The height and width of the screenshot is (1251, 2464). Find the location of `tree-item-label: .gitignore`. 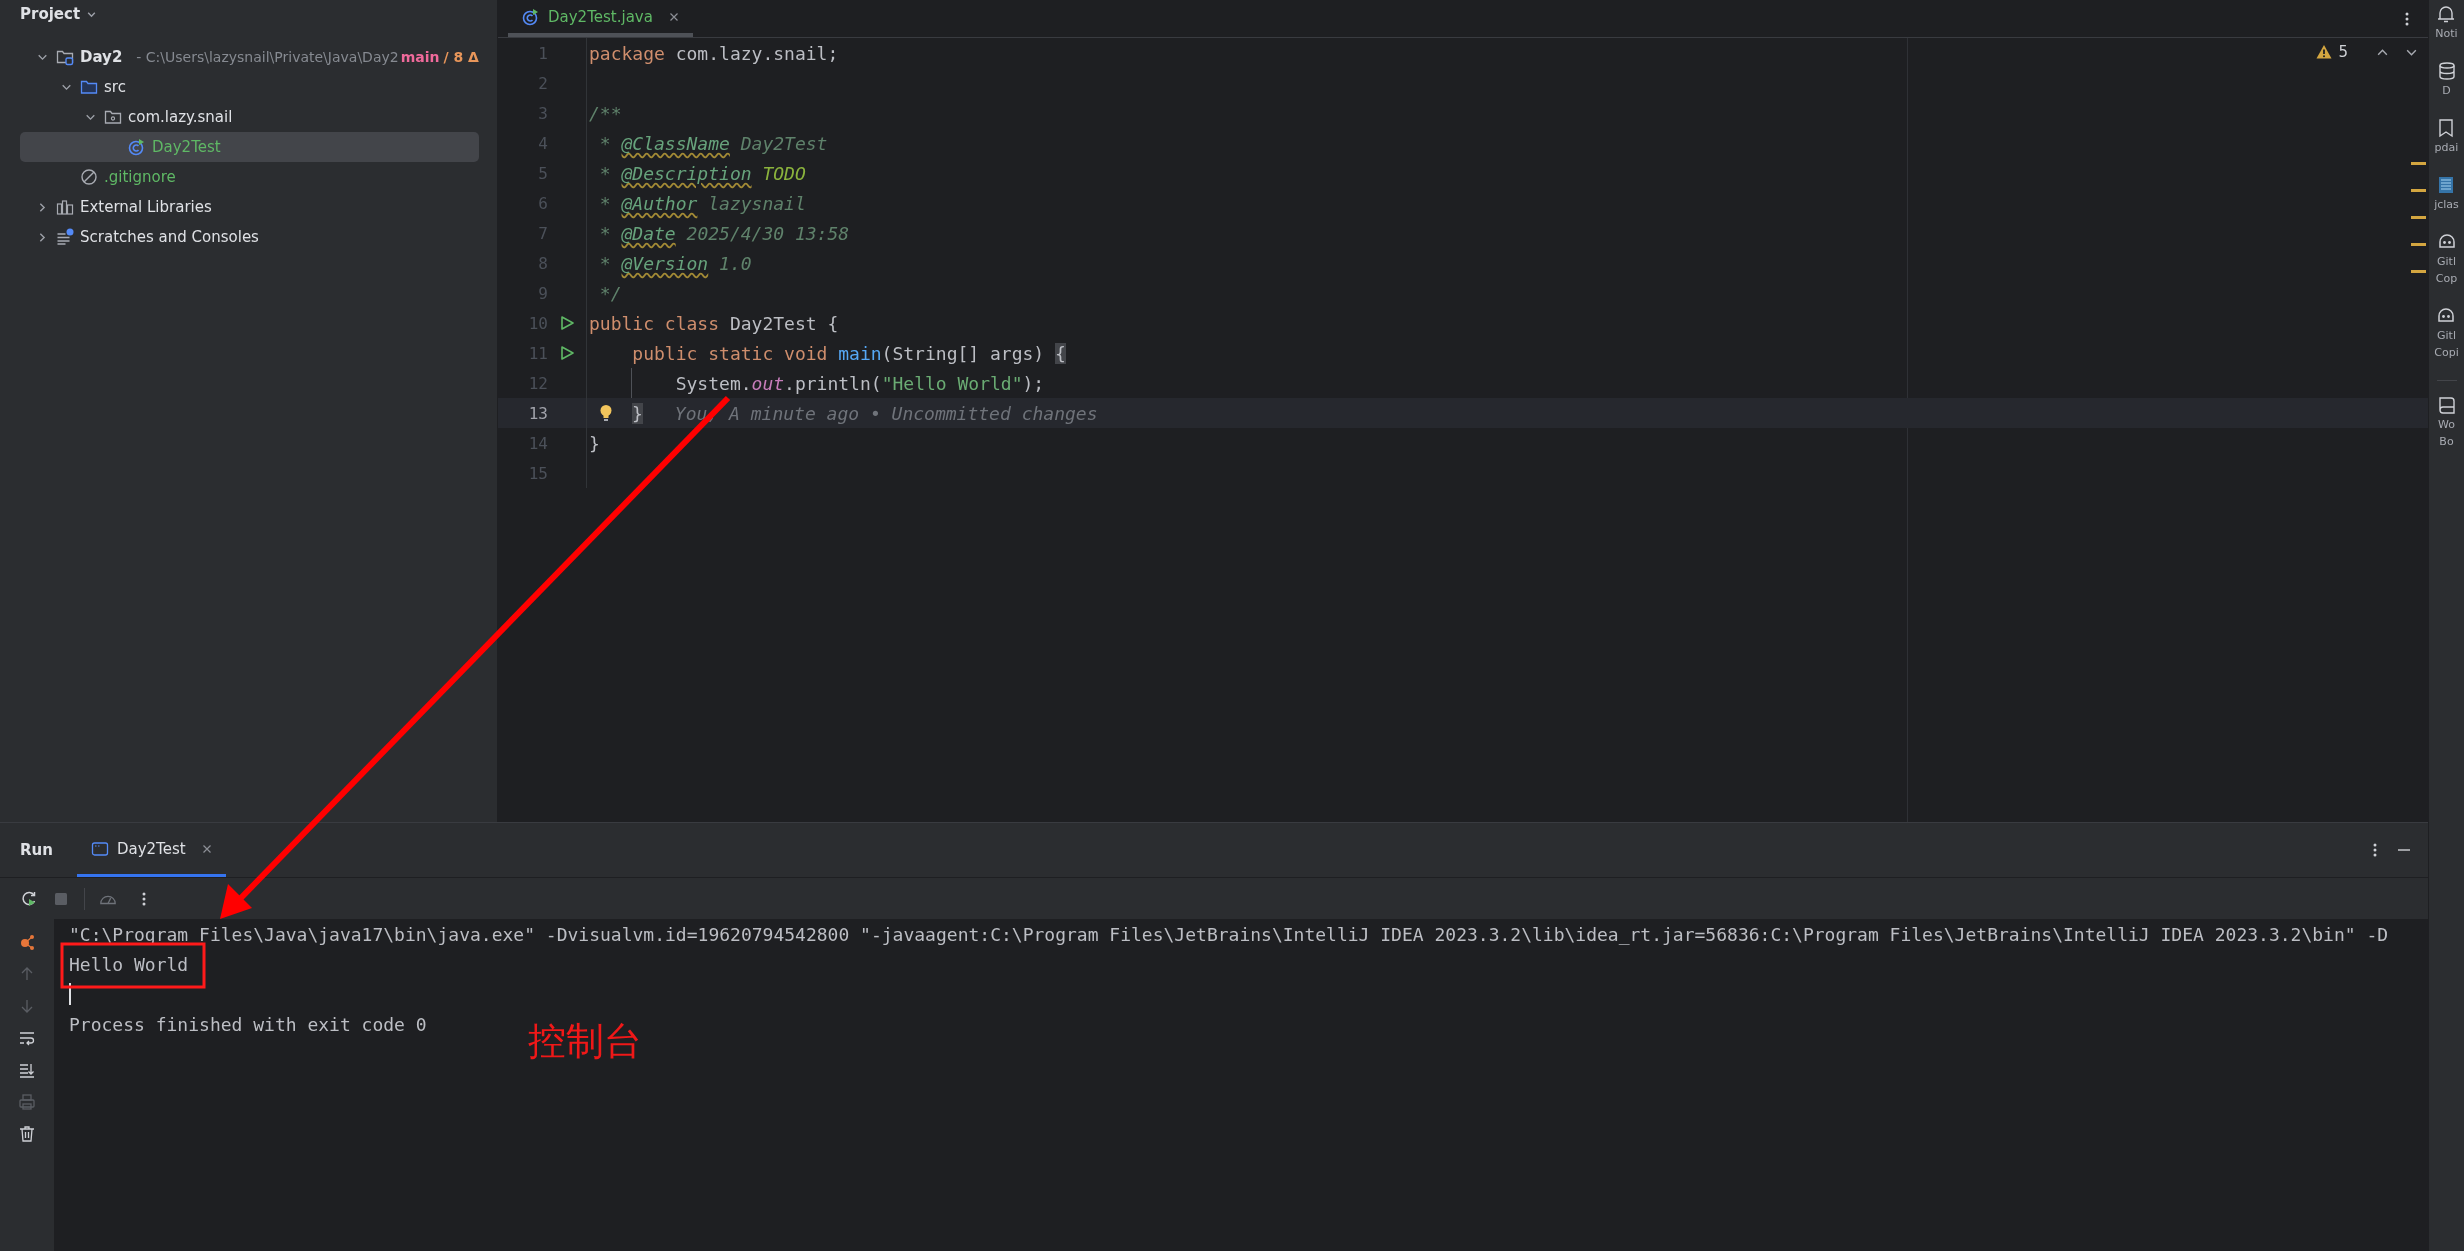

tree-item-label: .gitignore is located at coordinates (140, 177).